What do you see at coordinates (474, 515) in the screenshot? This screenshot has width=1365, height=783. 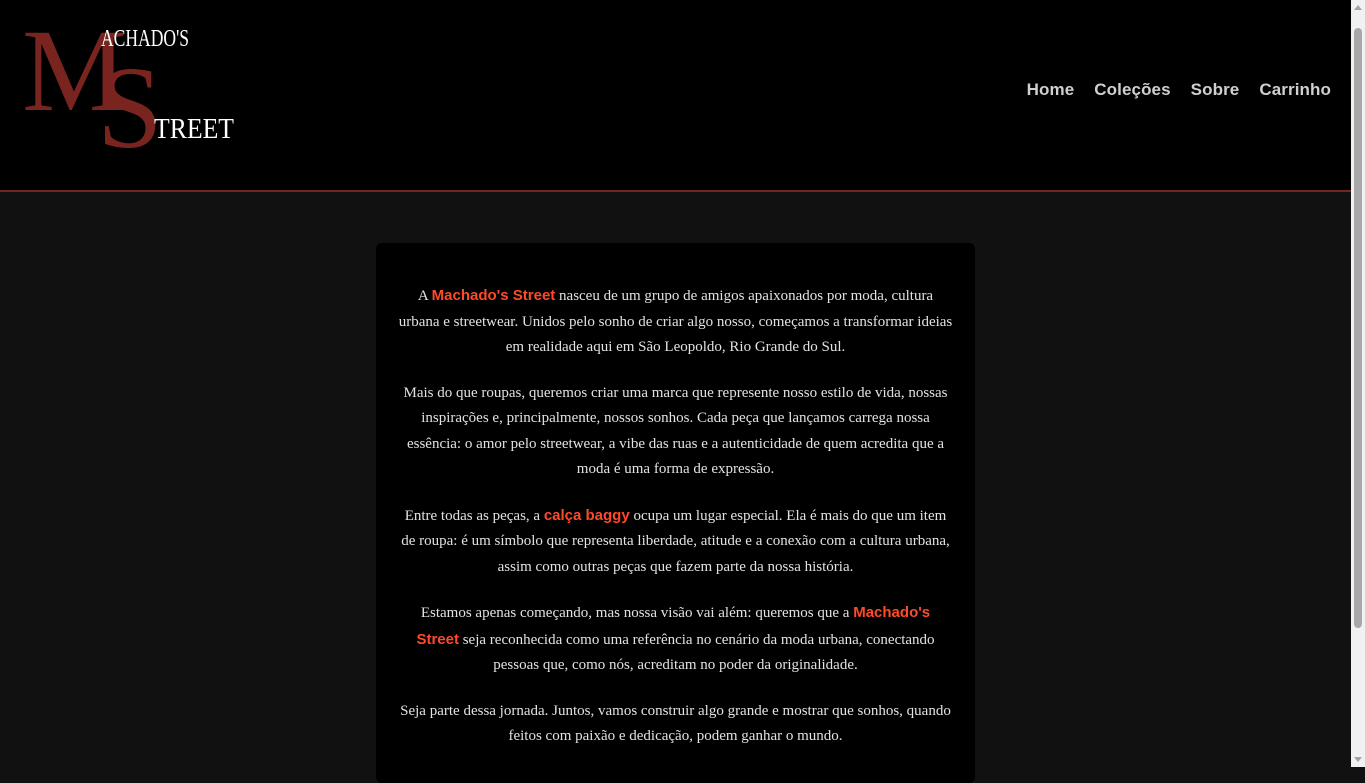 I see `p3-text-before: Entre todas as peças, a` at bounding box center [474, 515].